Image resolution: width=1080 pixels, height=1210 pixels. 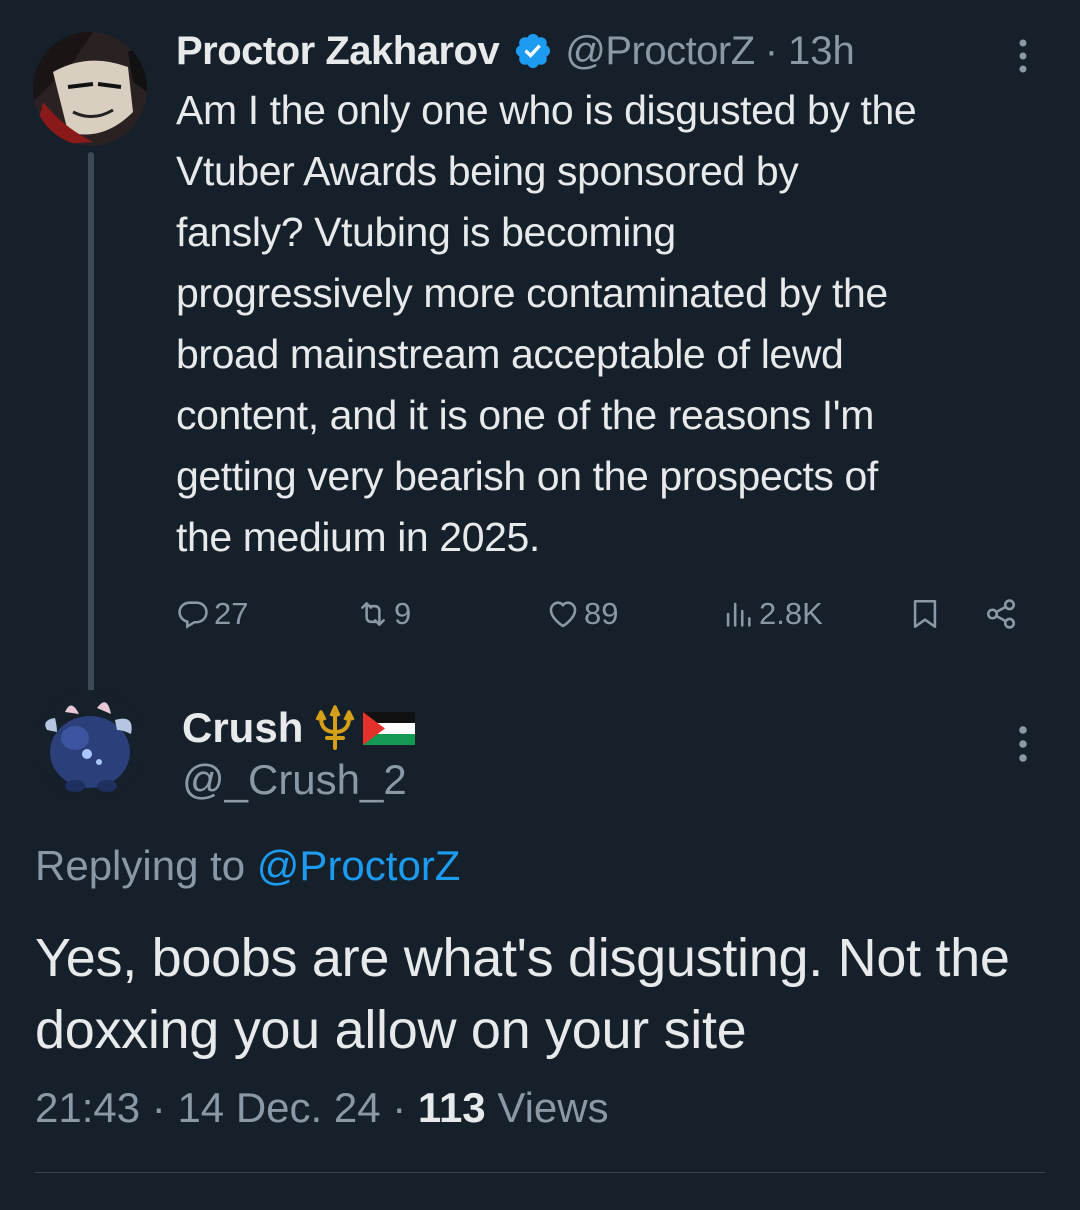 What do you see at coordinates (278, 1107) in the screenshot?
I see `tweet-date: 14 Dec. 24` at bounding box center [278, 1107].